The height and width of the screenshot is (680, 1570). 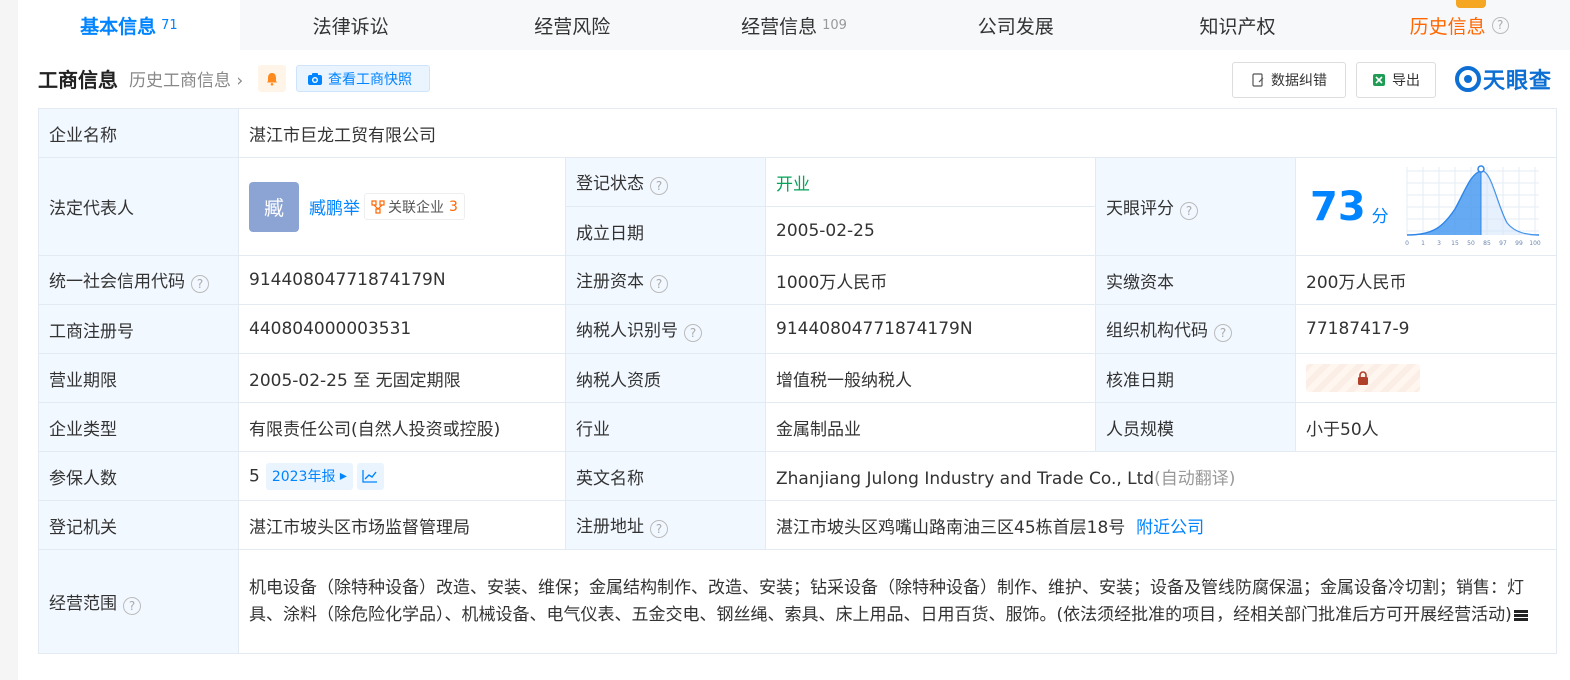 I want to click on term-value: 2005-02-25 至 无固定期限, so click(x=402, y=378).